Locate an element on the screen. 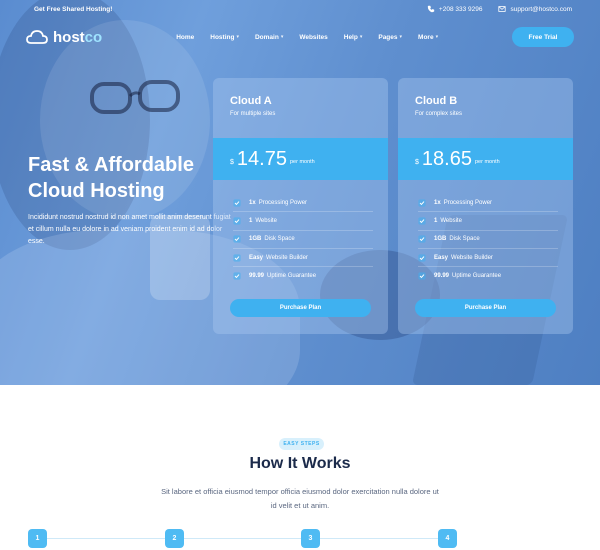 The image size is (600, 550). step-2: 2 is located at coordinates (174, 538).